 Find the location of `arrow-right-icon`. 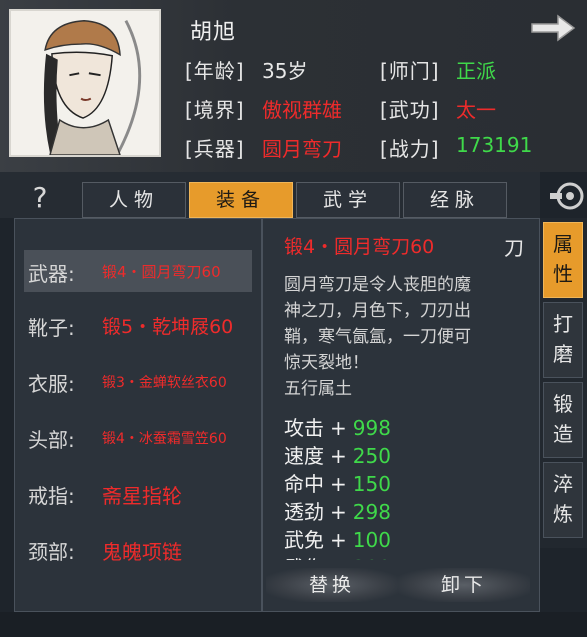

arrow-right-icon is located at coordinates (553, 28).